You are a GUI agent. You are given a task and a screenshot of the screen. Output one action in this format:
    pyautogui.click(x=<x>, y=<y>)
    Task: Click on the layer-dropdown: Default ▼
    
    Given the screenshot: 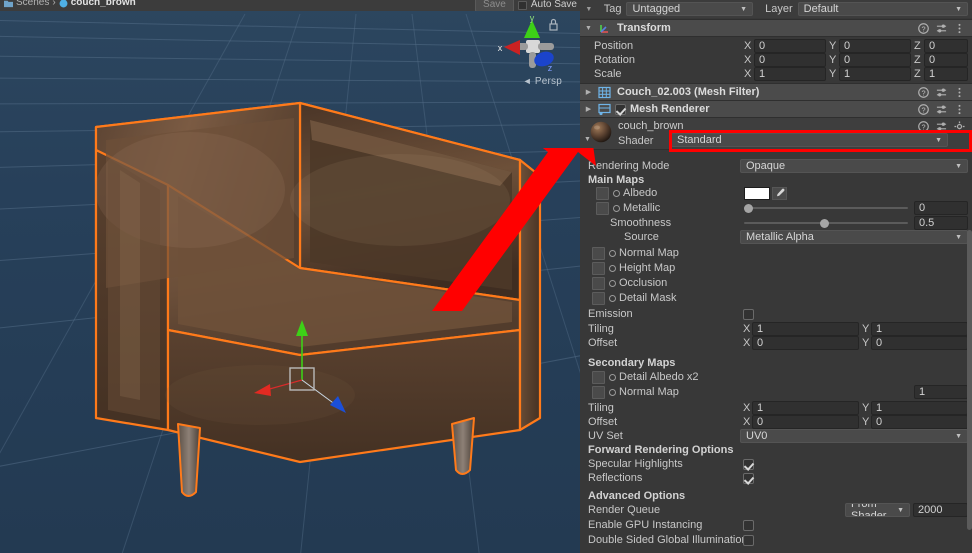 What is the action you would take?
    pyautogui.click(x=882, y=9)
    